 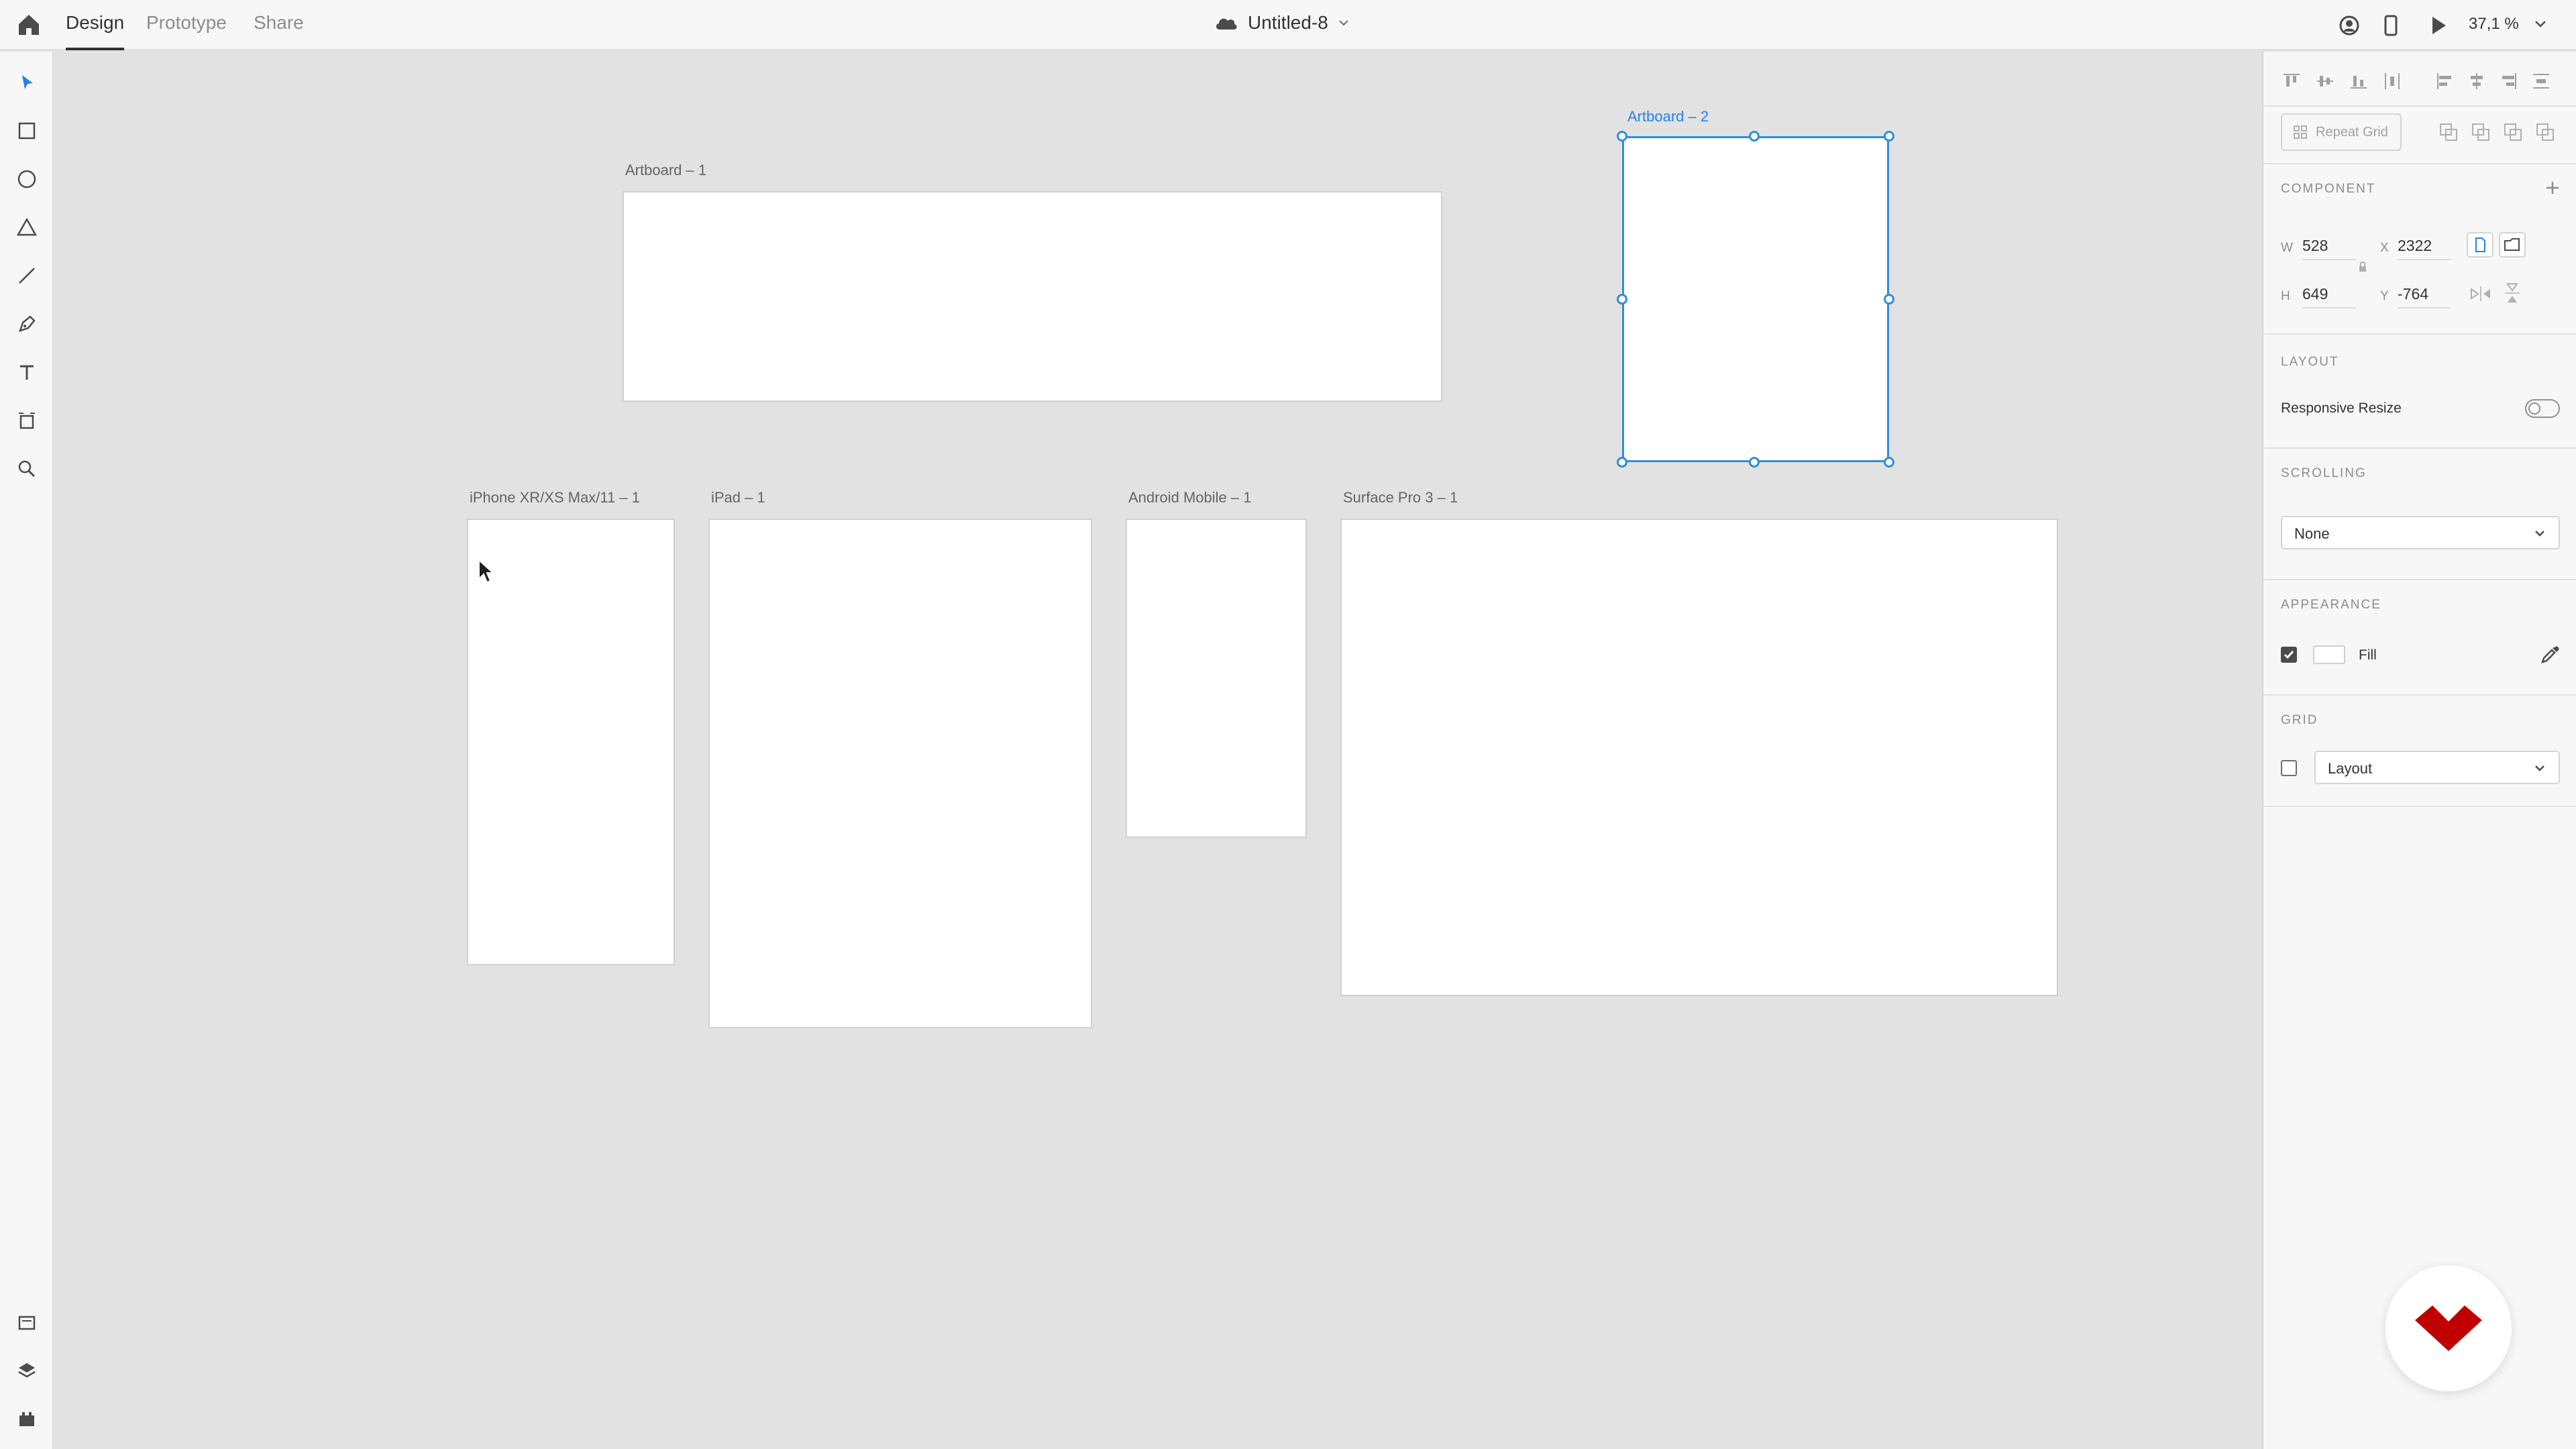 I want to click on fixed-width-icon, so click(x=2480, y=245).